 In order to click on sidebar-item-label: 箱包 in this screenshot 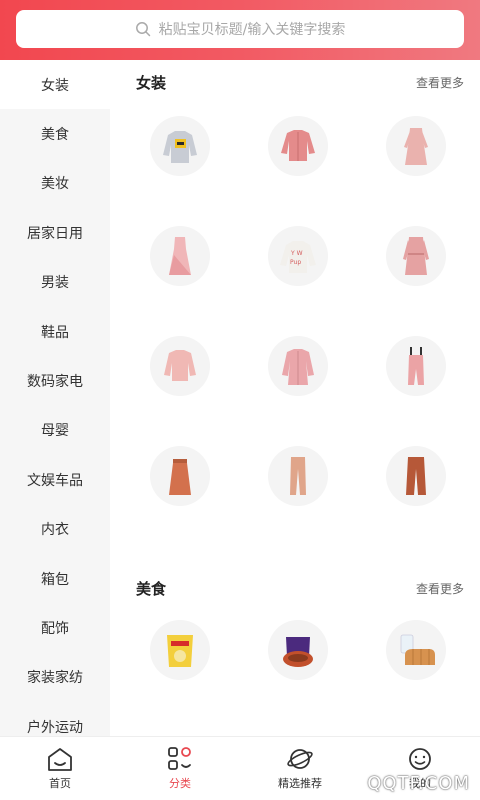, I will do `click(55, 579)`.